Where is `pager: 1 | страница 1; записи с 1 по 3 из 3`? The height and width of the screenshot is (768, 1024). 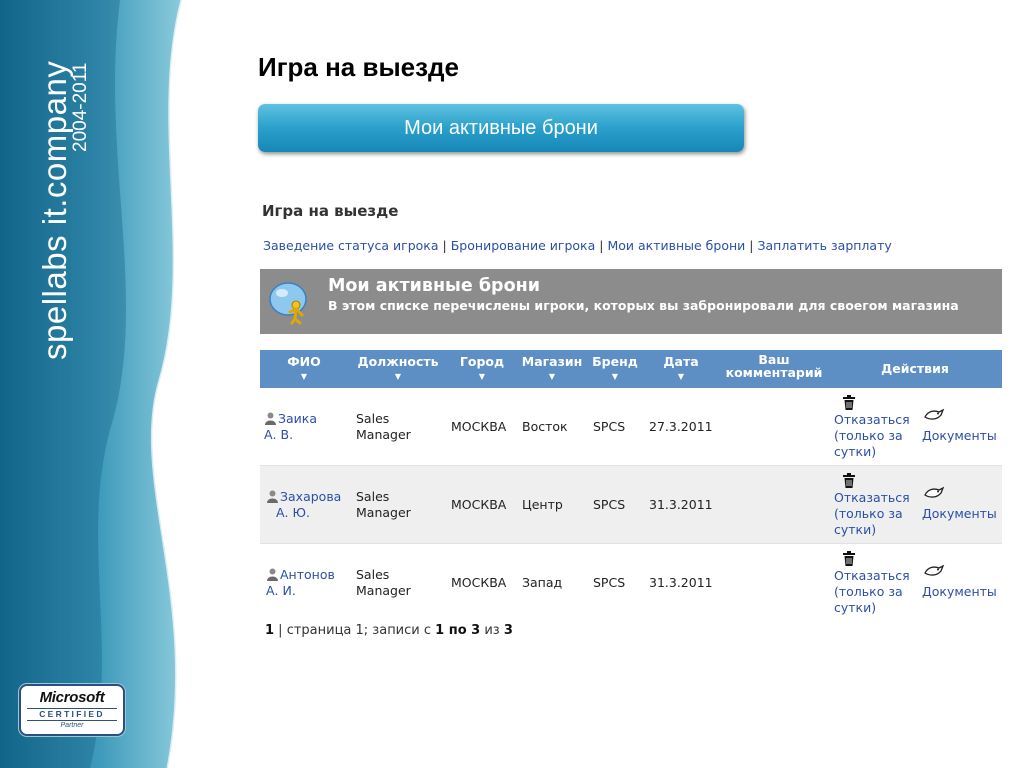 pager: 1 | страница 1; записи с 1 по 3 из 3 is located at coordinates (389, 630).